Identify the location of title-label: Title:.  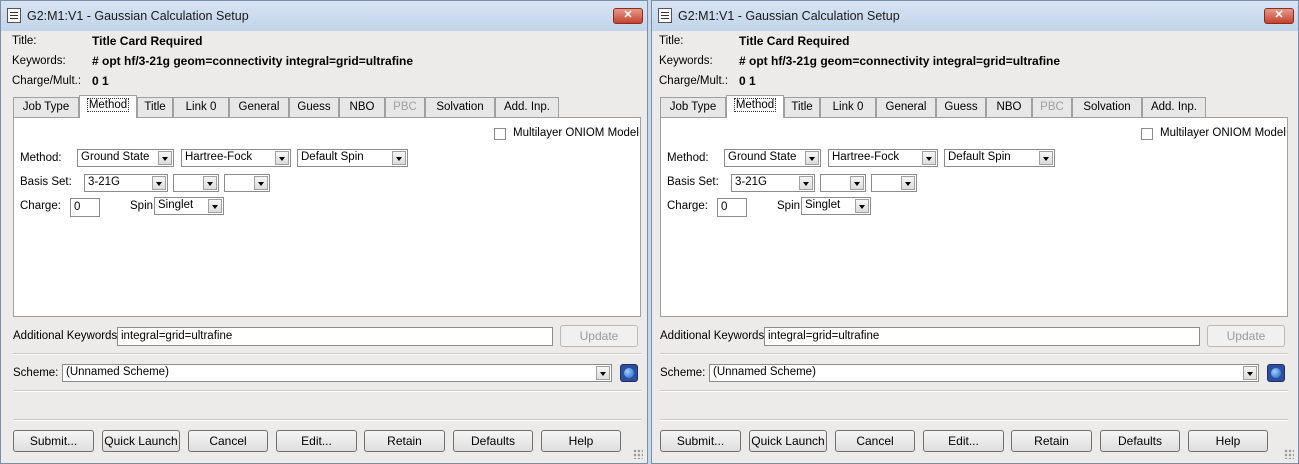
(671, 41).